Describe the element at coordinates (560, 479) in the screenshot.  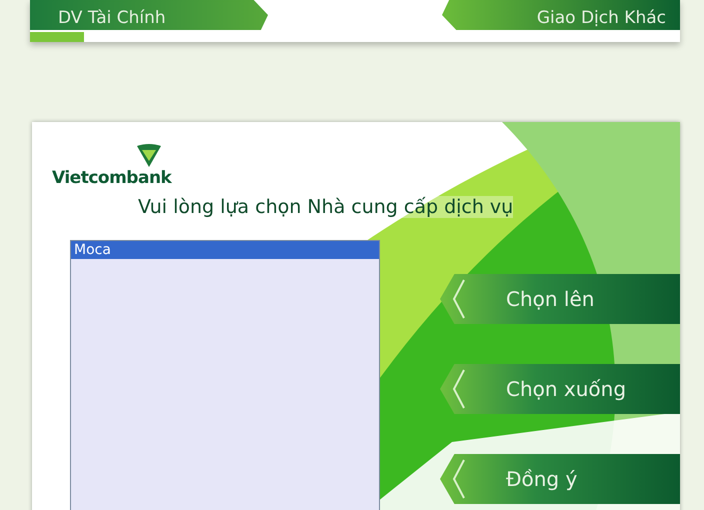
I see `option-button: Đồng ý` at that location.